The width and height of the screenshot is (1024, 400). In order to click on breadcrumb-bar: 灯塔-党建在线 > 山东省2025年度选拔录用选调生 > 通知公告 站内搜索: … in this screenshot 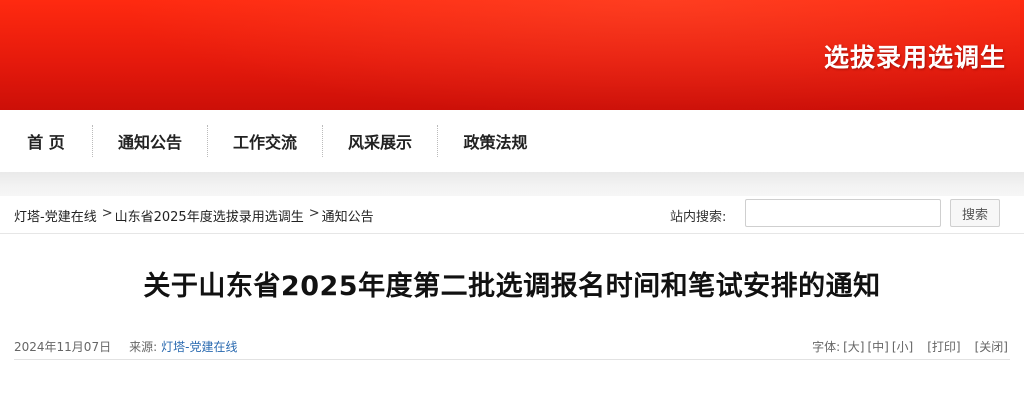, I will do `click(512, 215)`.